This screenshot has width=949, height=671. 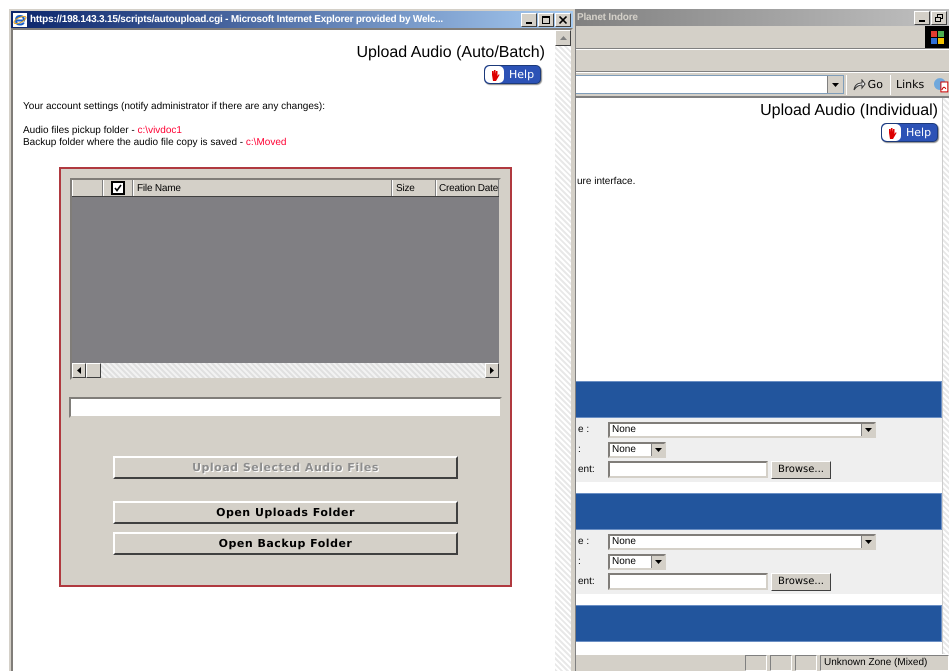 I want to click on select-all-checkbox, so click(x=118, y=188).